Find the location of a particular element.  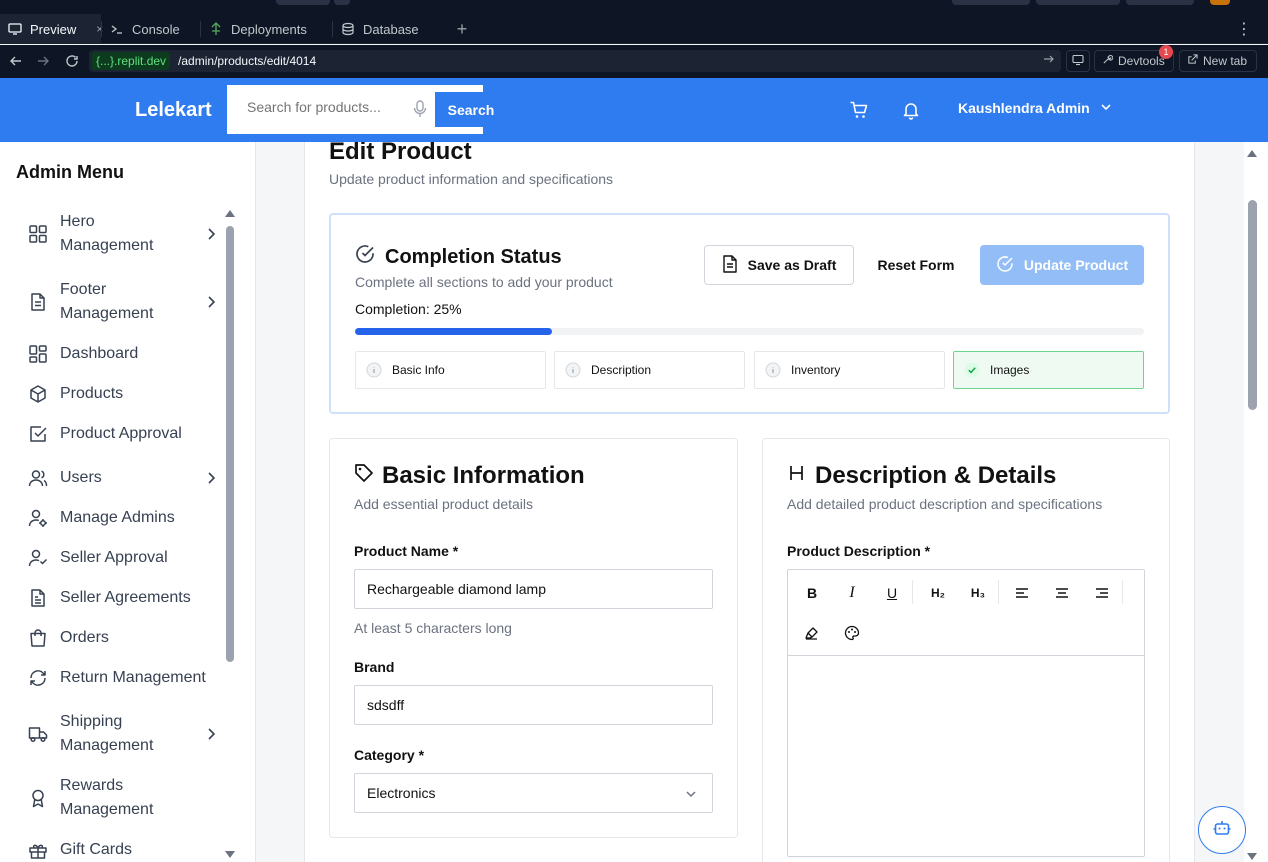

bell-icon is located at coordinates (911, 110).